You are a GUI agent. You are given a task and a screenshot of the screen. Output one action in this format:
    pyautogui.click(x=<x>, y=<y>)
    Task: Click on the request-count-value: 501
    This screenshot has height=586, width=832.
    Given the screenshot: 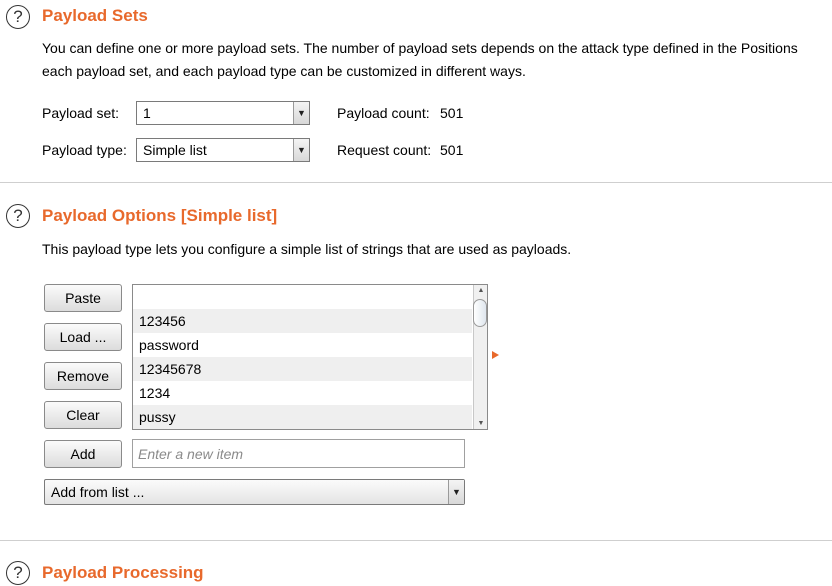 What is the action you would take?
    pyautogui.click(x=452, y=150)
    